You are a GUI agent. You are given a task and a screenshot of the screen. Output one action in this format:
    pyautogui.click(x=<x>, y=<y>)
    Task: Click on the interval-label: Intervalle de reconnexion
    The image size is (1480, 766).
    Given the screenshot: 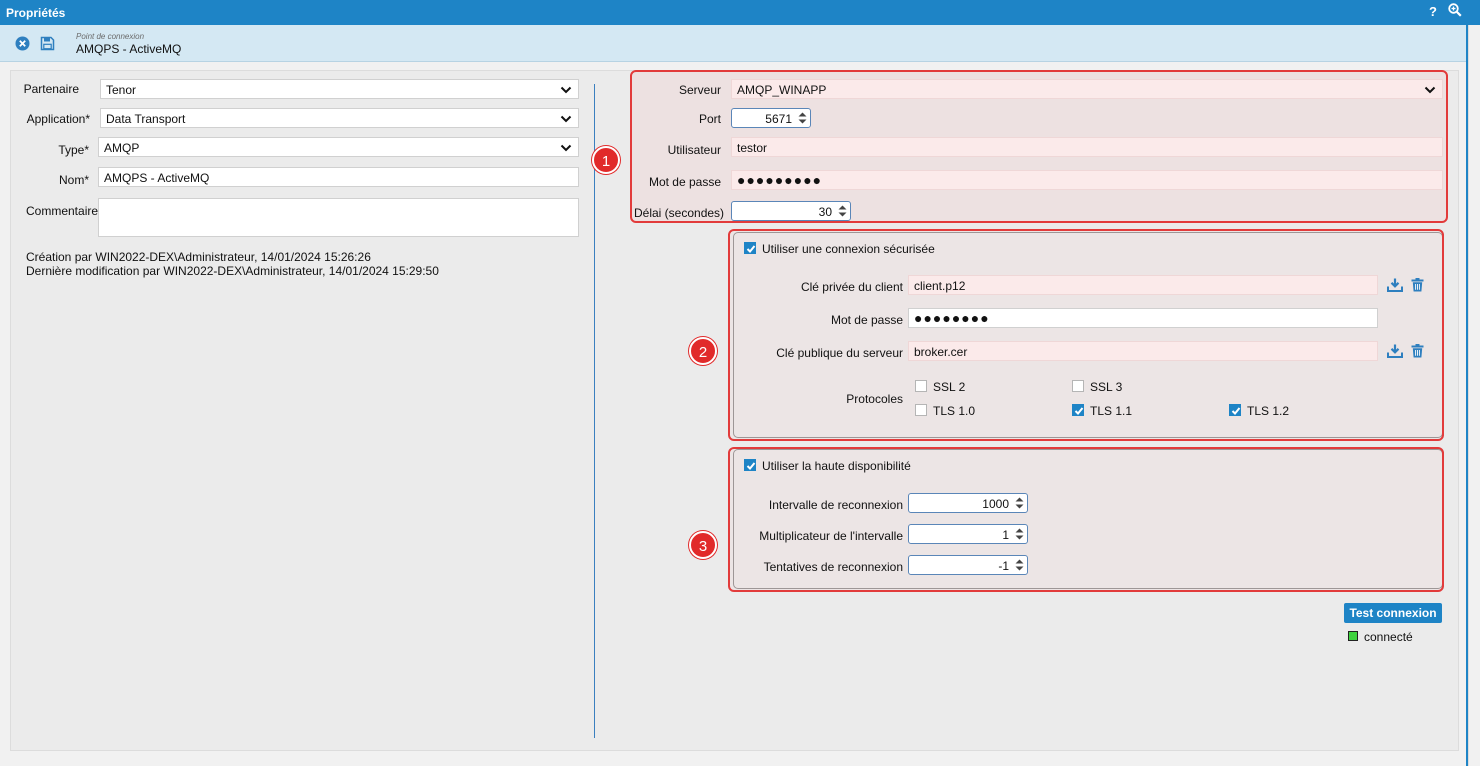 What is the action you would take?
    pyautogui.click(x=835, y=505)
    